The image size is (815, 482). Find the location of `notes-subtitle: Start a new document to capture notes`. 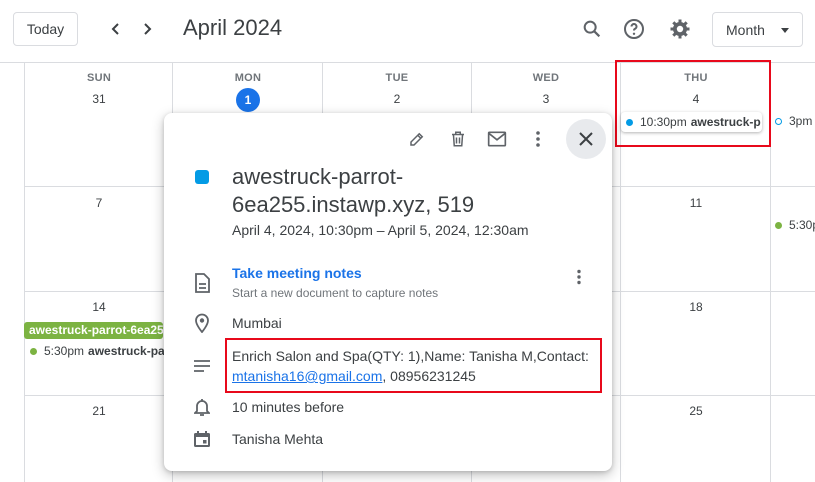

notes-subtitle: Start a new document to capture notes is located at coordinates (335, 293).